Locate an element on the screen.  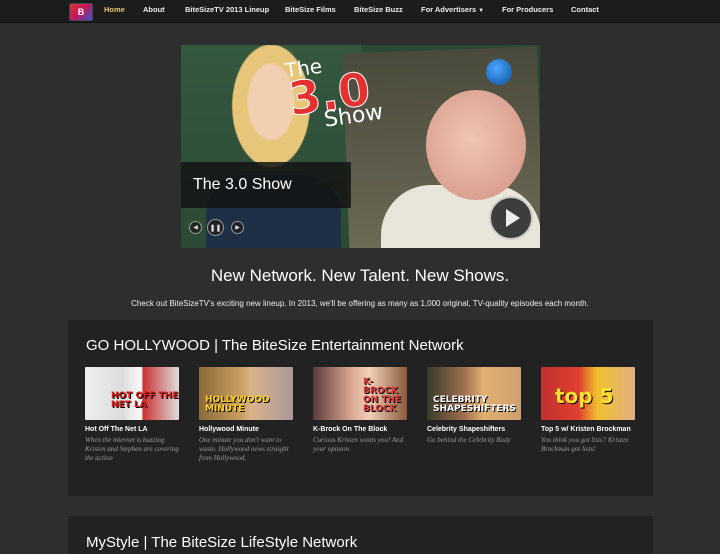
network-section-mystyle: MyStyle | The BiteSize LifeStyle Network is located at coordinates (360, 535).